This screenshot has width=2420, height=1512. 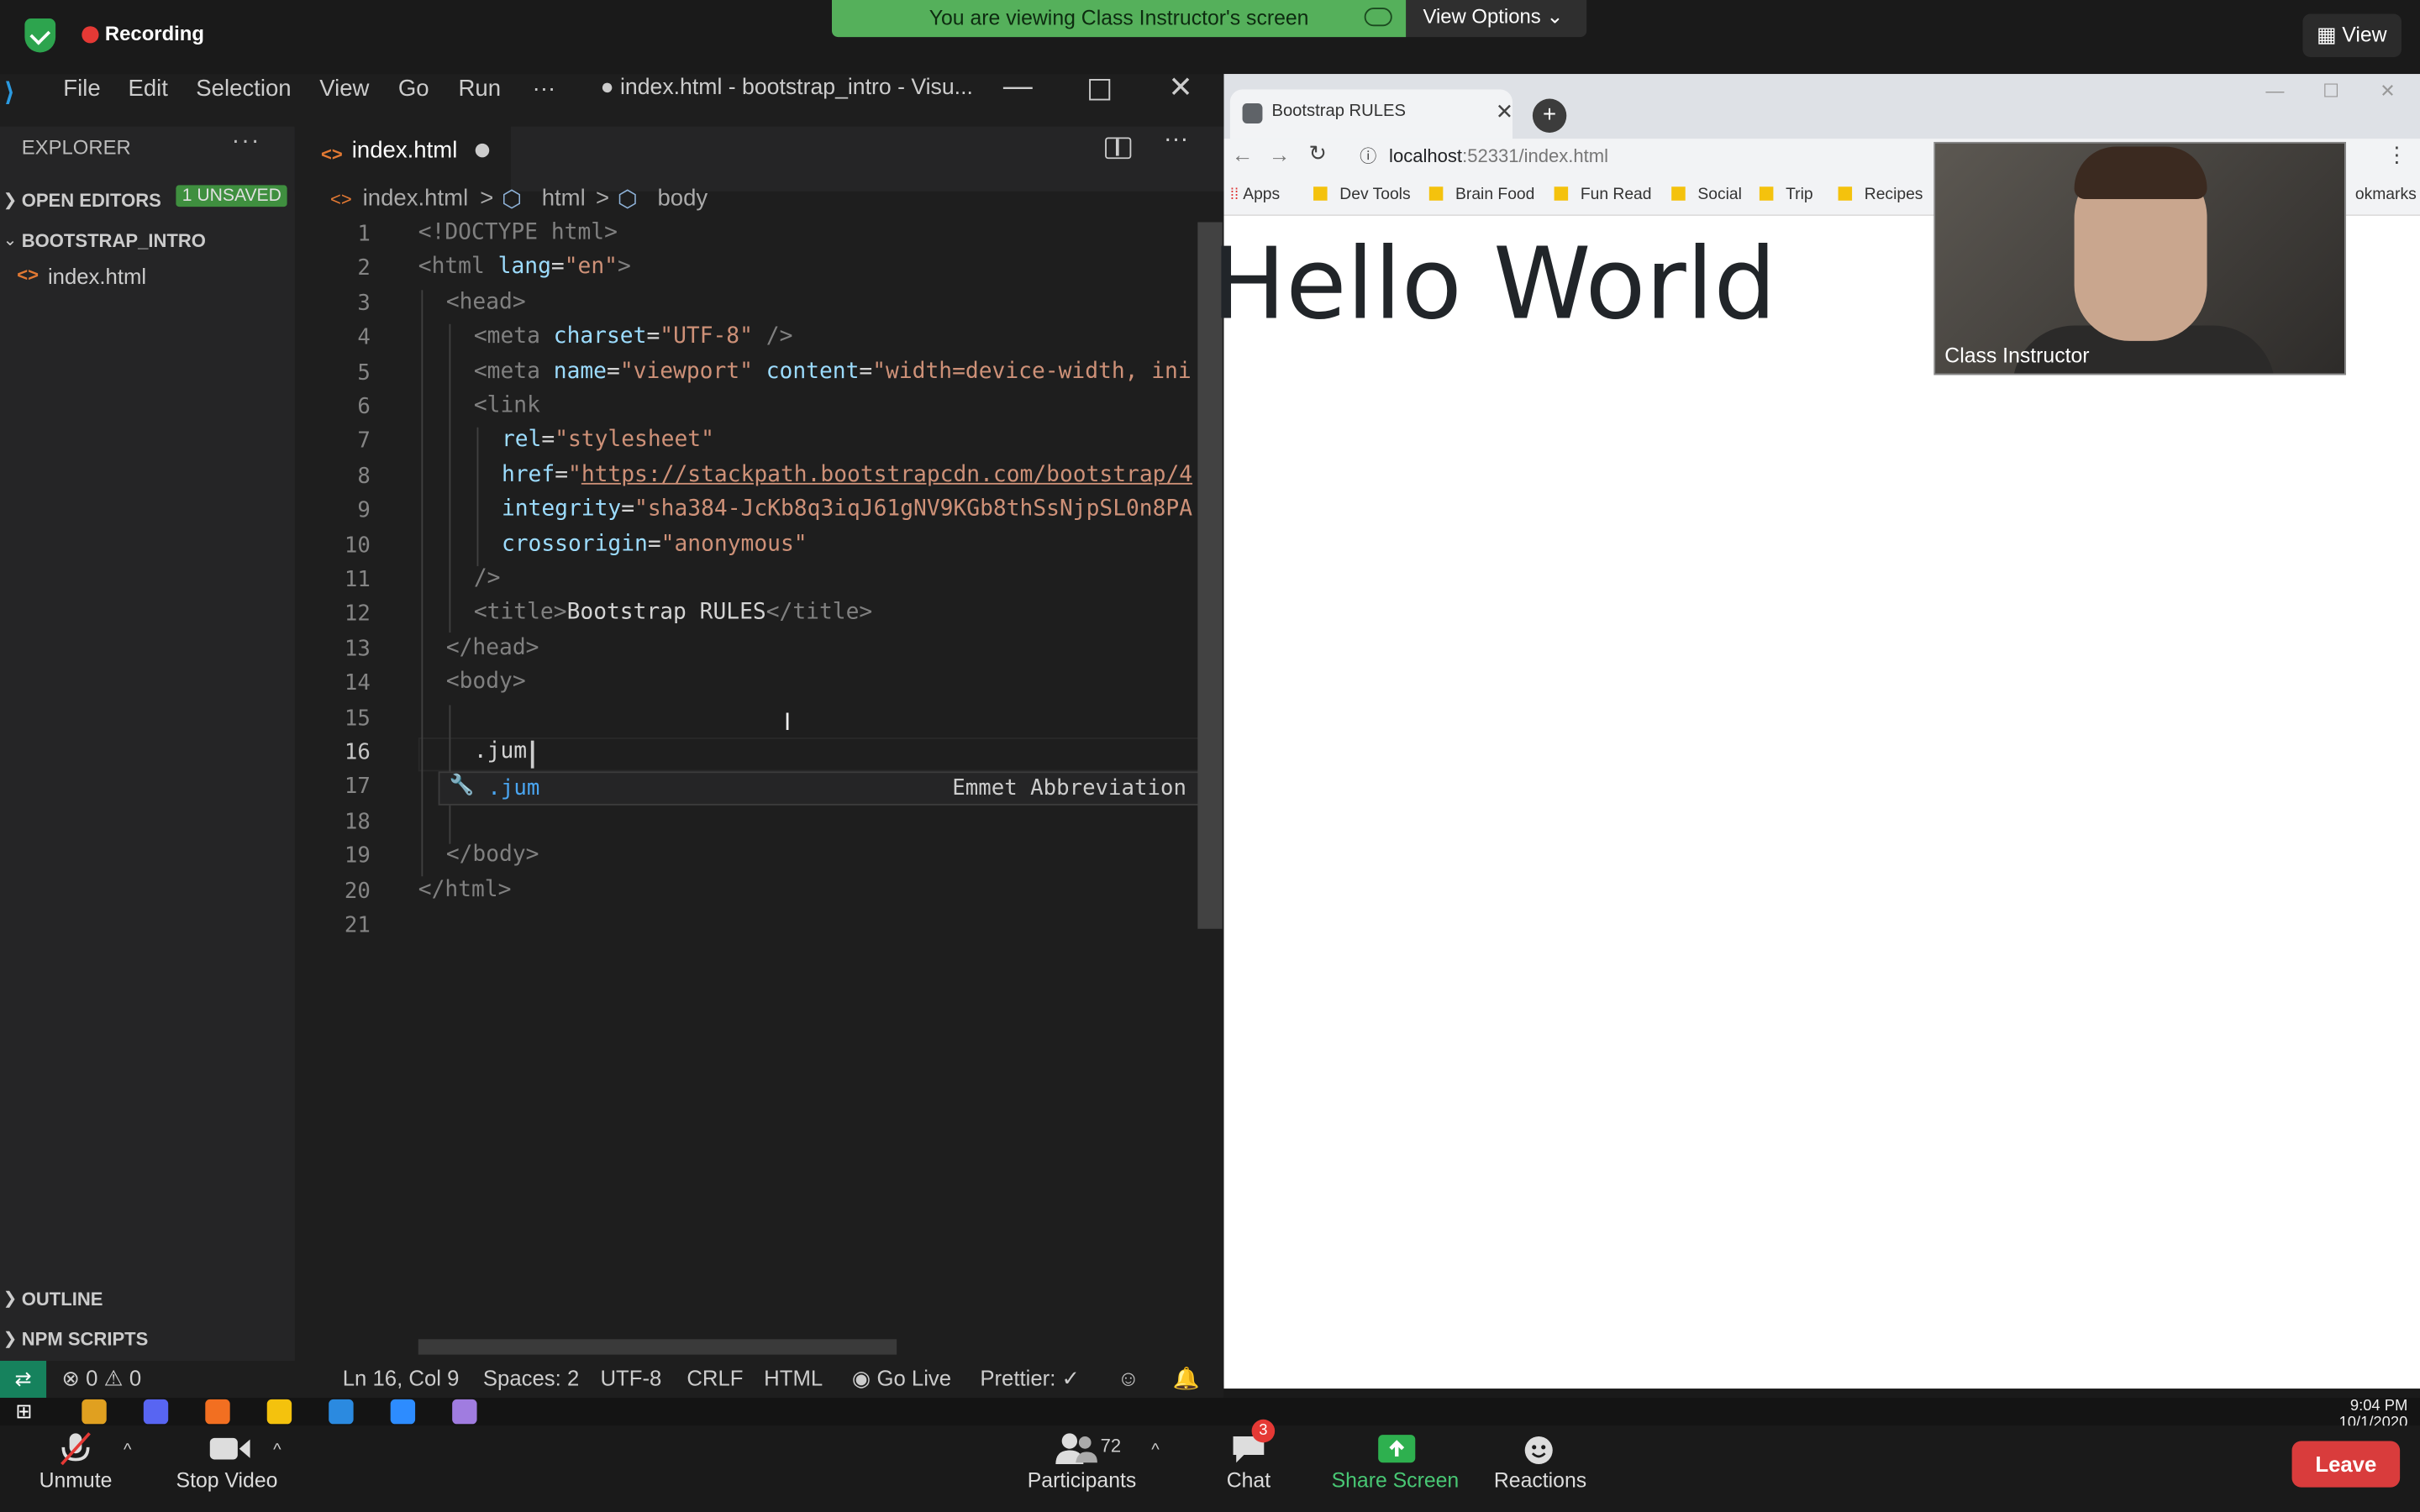 I want to click on participants-button: 72 Participants, so click(x=1081, y=1461).